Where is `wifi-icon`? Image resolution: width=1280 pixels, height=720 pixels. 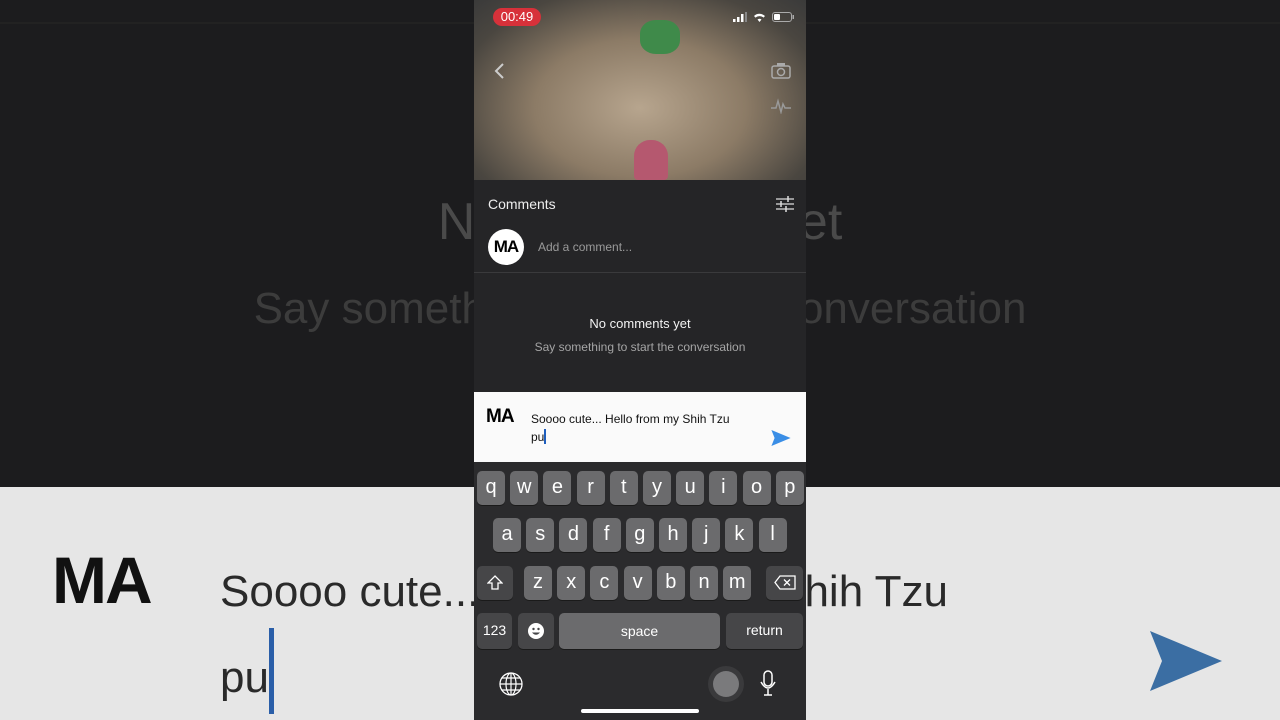 wifi-icon is located at coordinates (759, 17).